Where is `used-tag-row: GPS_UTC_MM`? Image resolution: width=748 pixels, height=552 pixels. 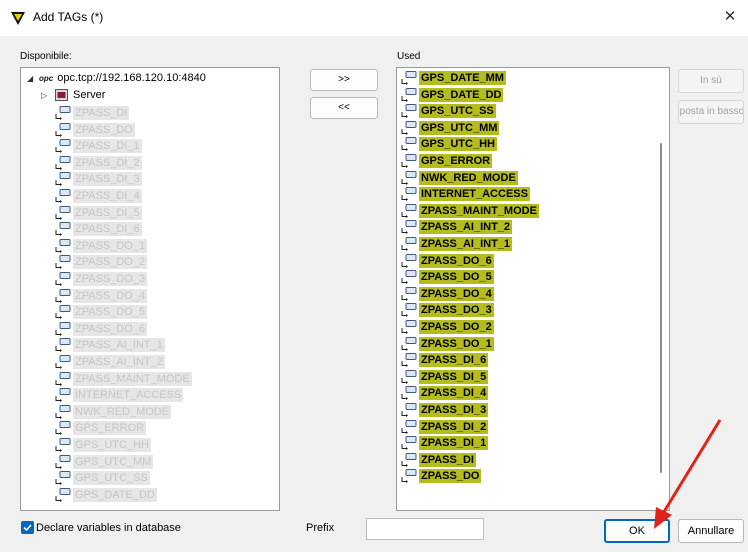
used-tag-row: GPS_UTC_MM is located at coordinates (450, 128).